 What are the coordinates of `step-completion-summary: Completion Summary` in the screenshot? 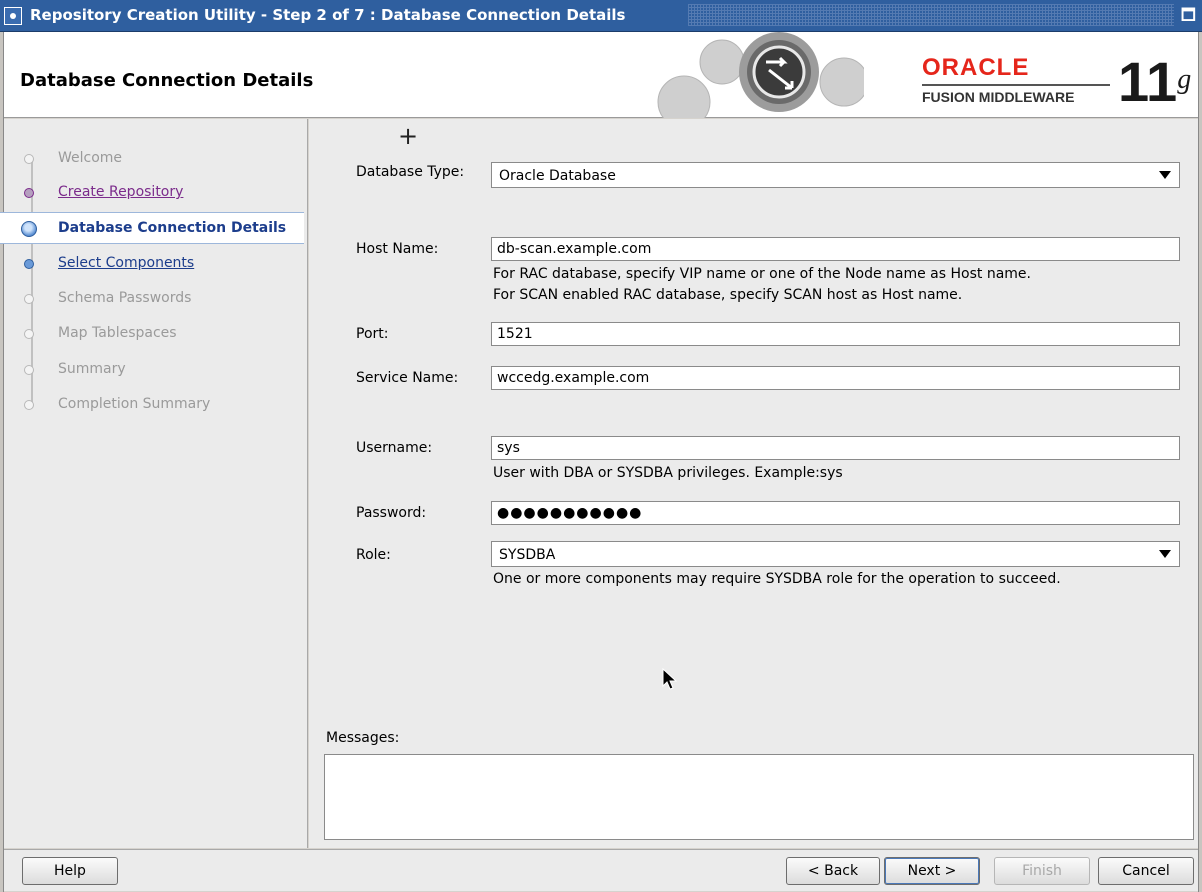 It's located at (152, 405).